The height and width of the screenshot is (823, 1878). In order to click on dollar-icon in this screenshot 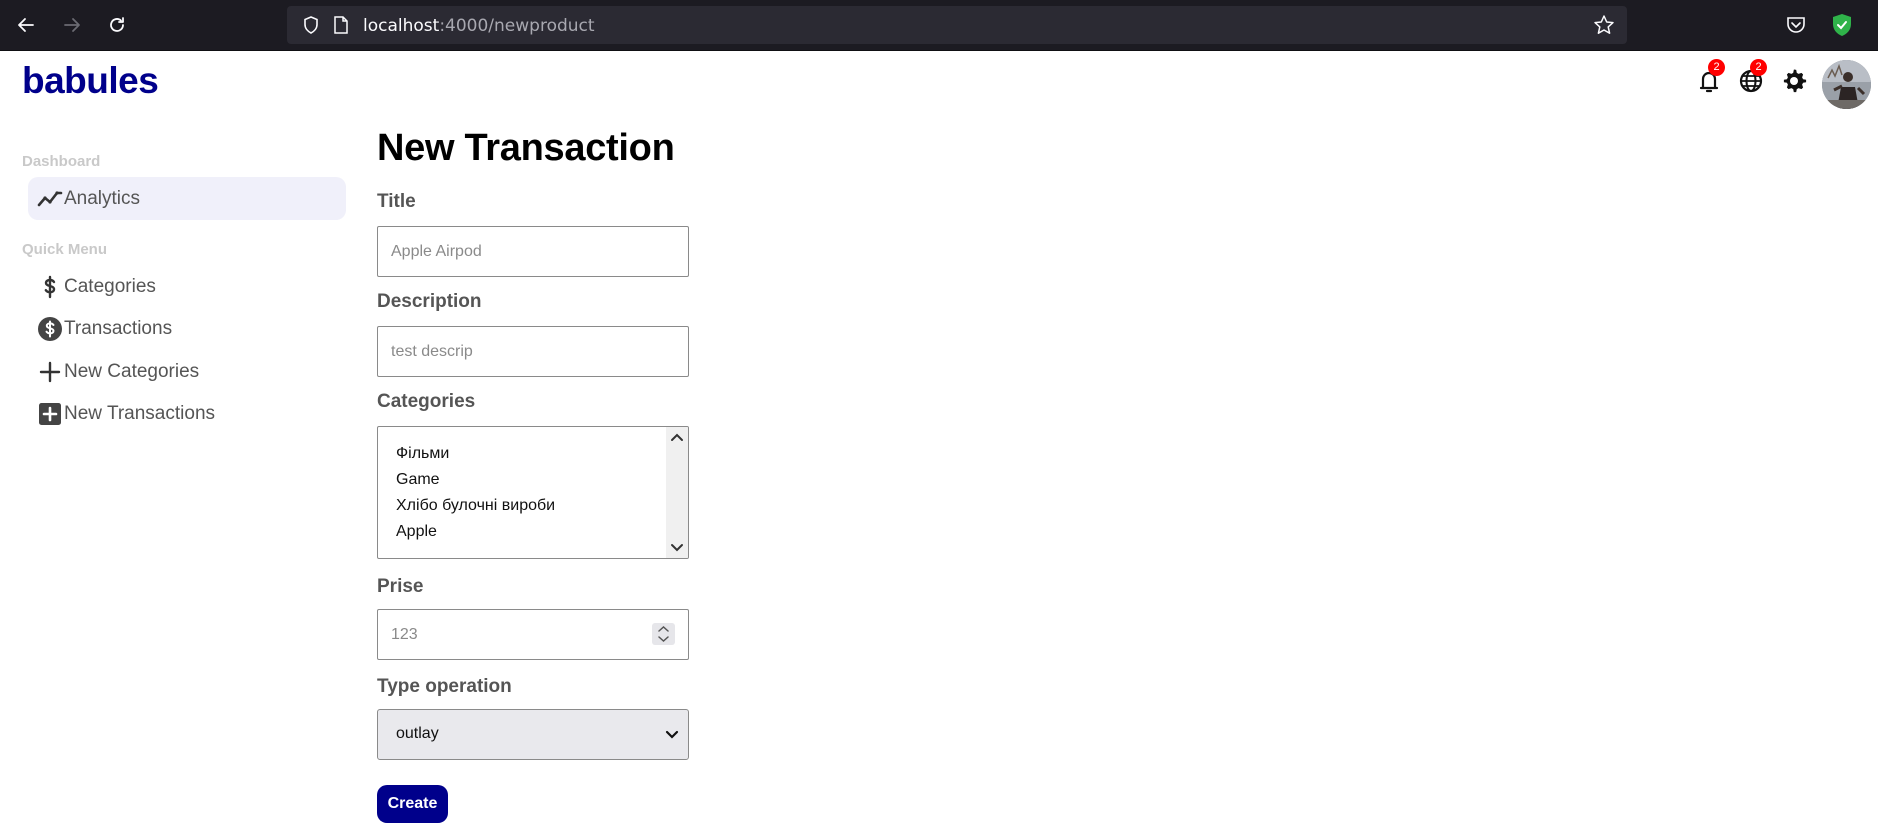, I will do `click(50, 287)`.